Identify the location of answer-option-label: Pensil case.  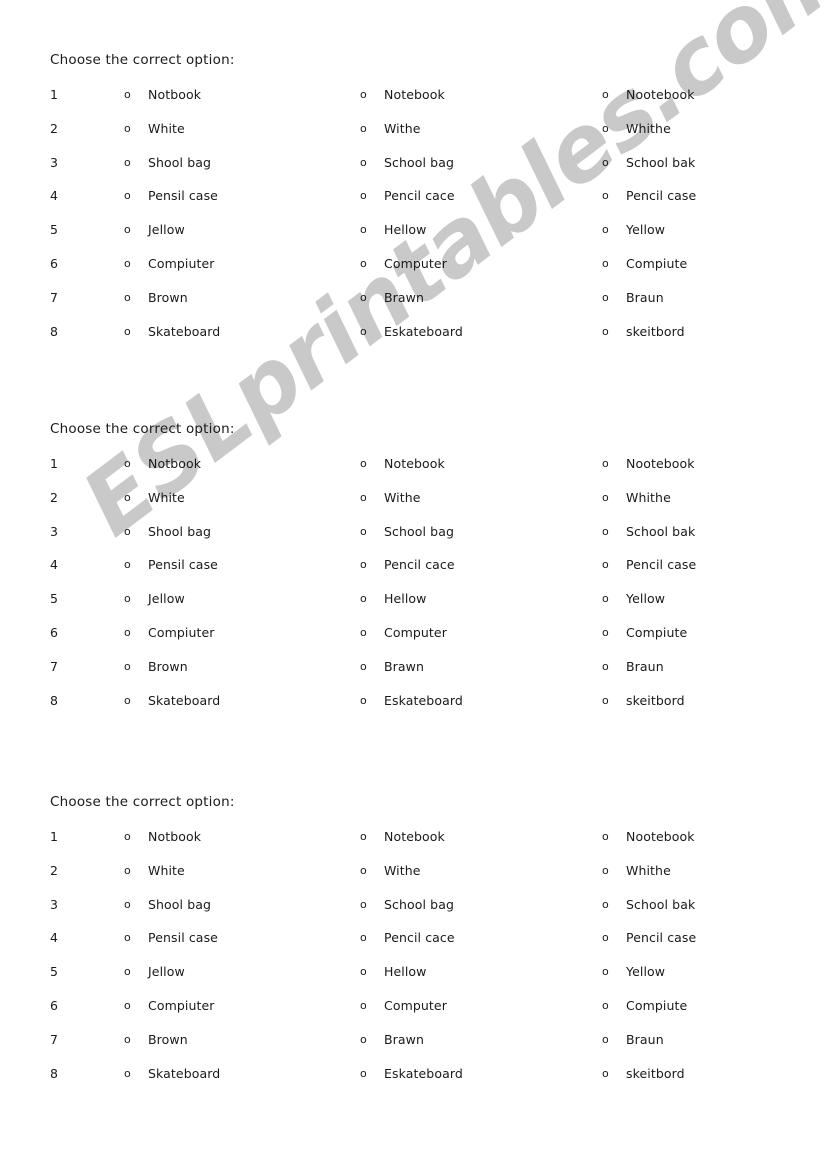
(183, 564).